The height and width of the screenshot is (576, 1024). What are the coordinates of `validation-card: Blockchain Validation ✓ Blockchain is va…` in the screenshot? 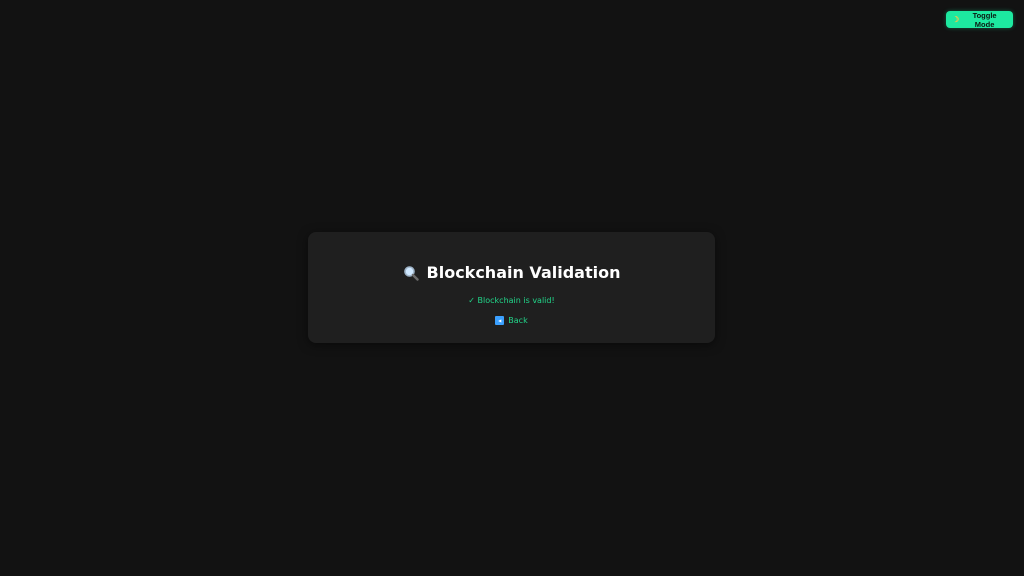 It's located at (511, 287).